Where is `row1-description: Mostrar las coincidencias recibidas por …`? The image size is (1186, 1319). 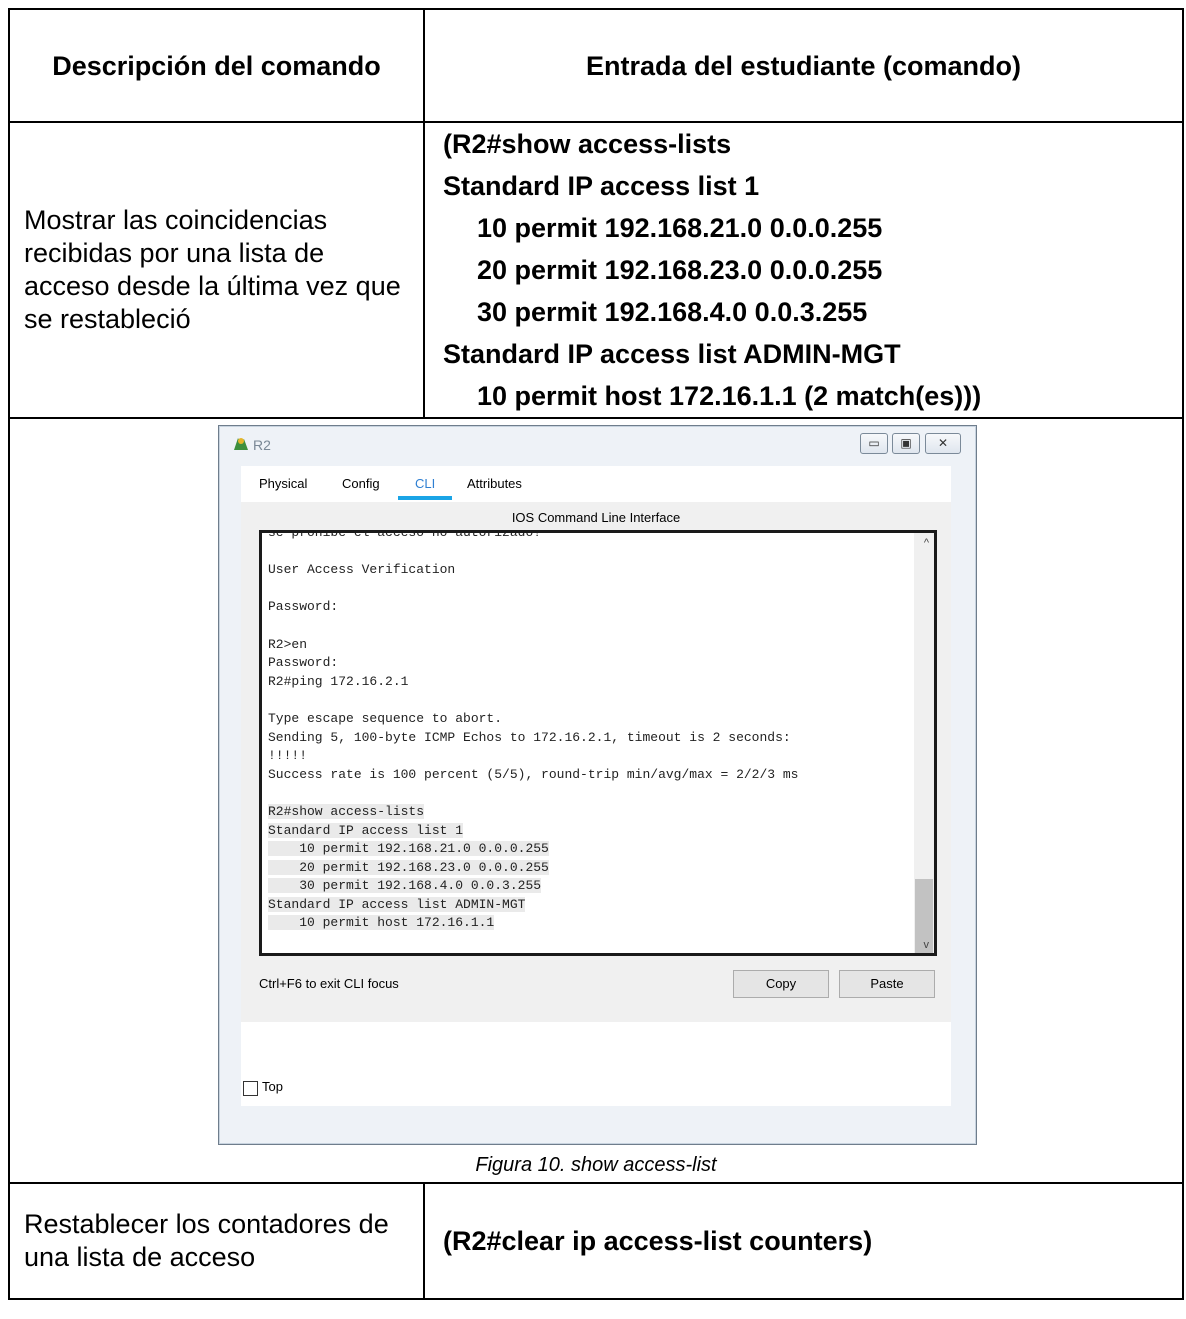
row1-description: Mostrar las coincidencias recibidas por … is located at coordinates (216, 270).